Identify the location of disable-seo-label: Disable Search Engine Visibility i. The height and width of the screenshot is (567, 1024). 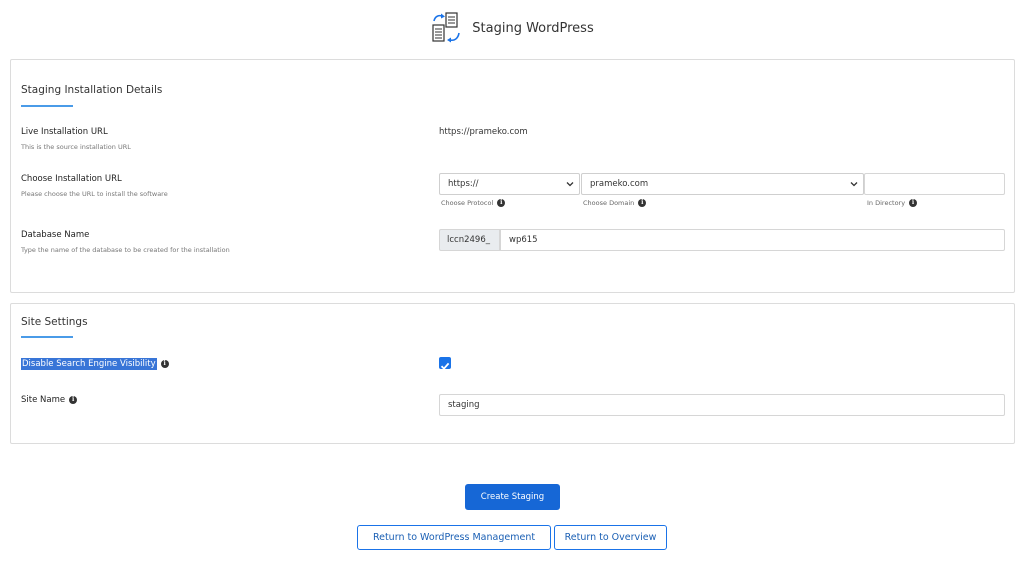
(95, 364).